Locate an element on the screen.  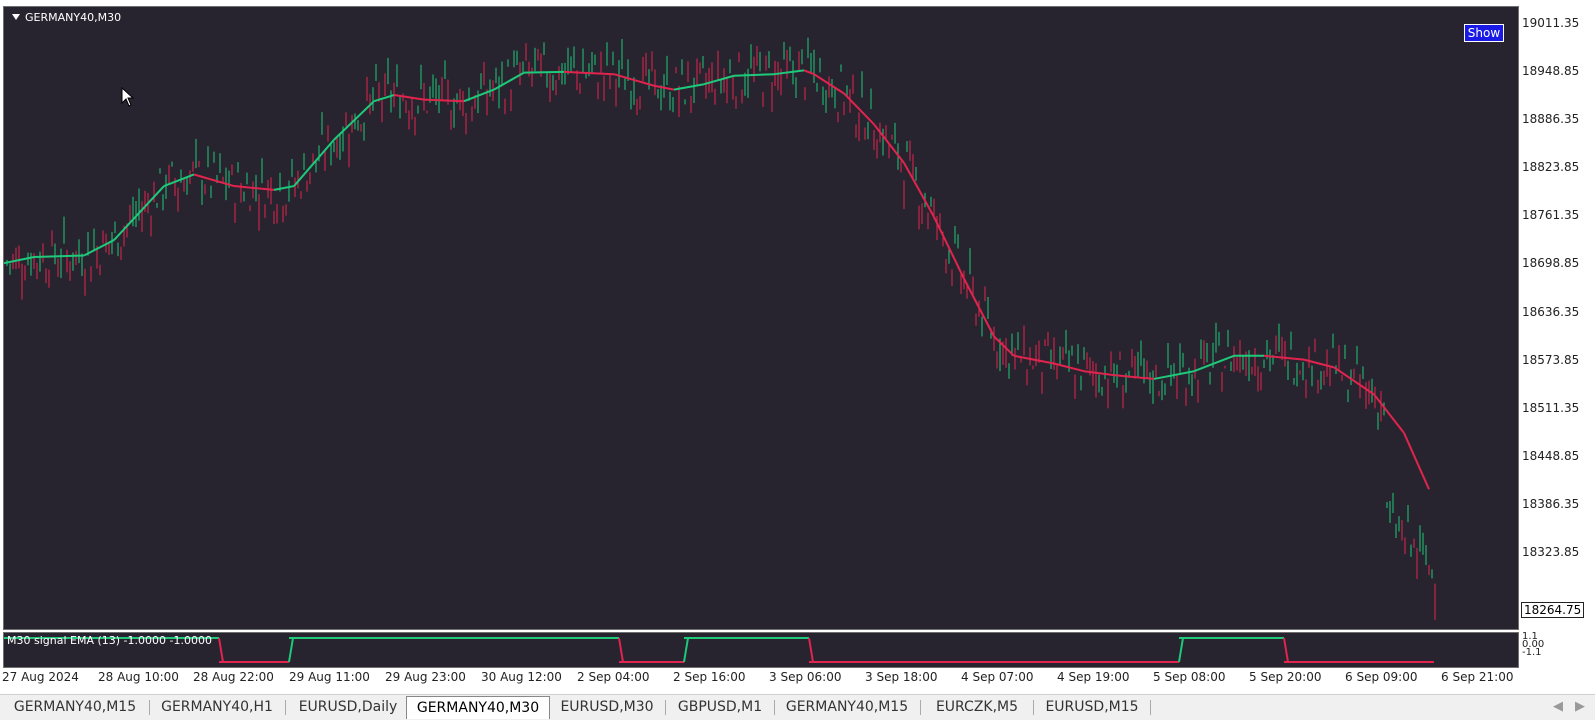
tab-eurusd-daily: EURUSD,Daily is located at coordinates (348, 707).